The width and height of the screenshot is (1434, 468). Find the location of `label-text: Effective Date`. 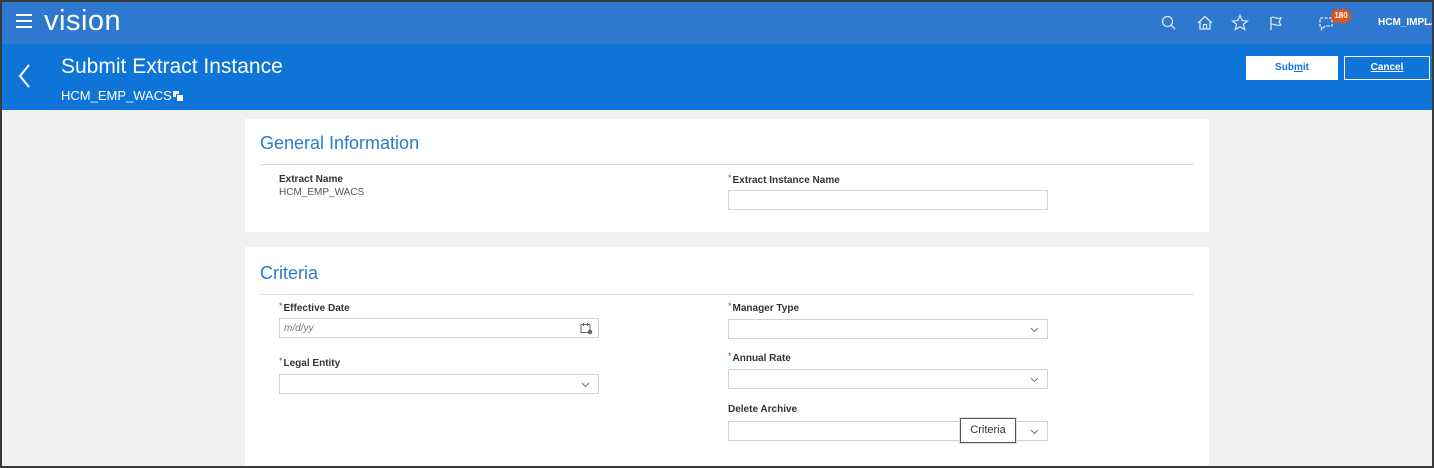

label-text: Effective Date is located at coordinates (316, 308).